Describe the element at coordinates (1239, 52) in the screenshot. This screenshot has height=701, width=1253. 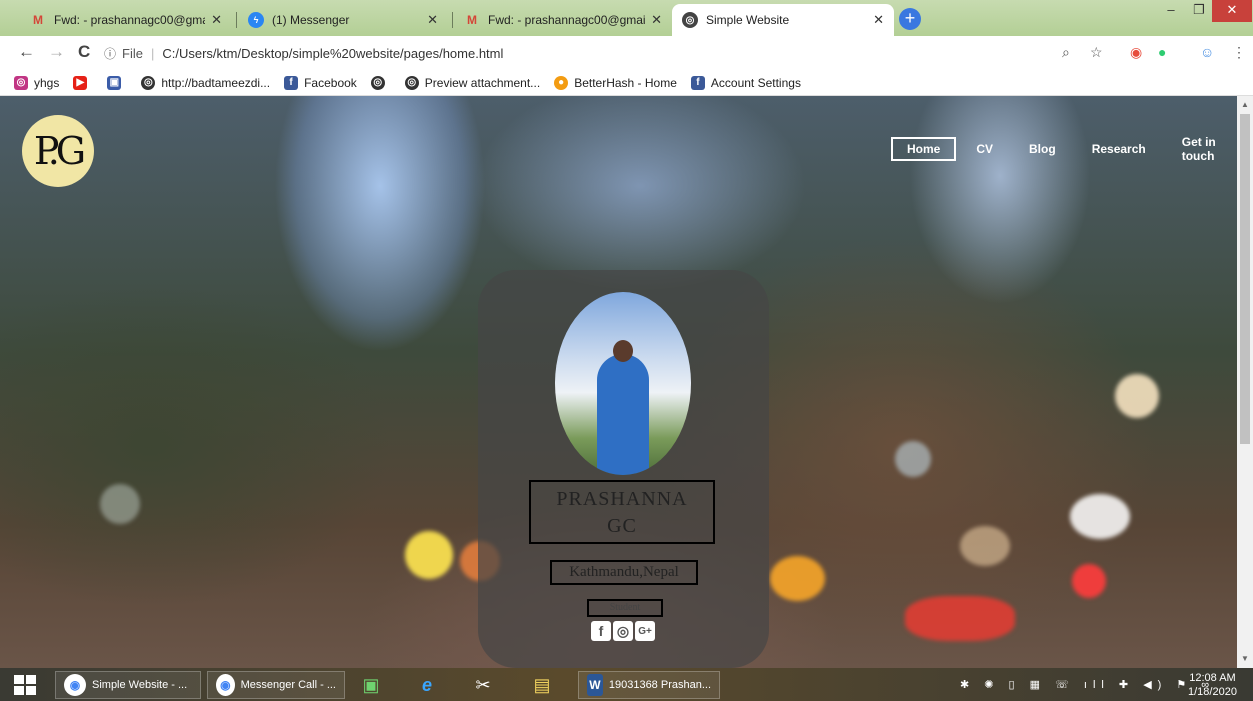
I see `menu-icon: ⋮` at that location.